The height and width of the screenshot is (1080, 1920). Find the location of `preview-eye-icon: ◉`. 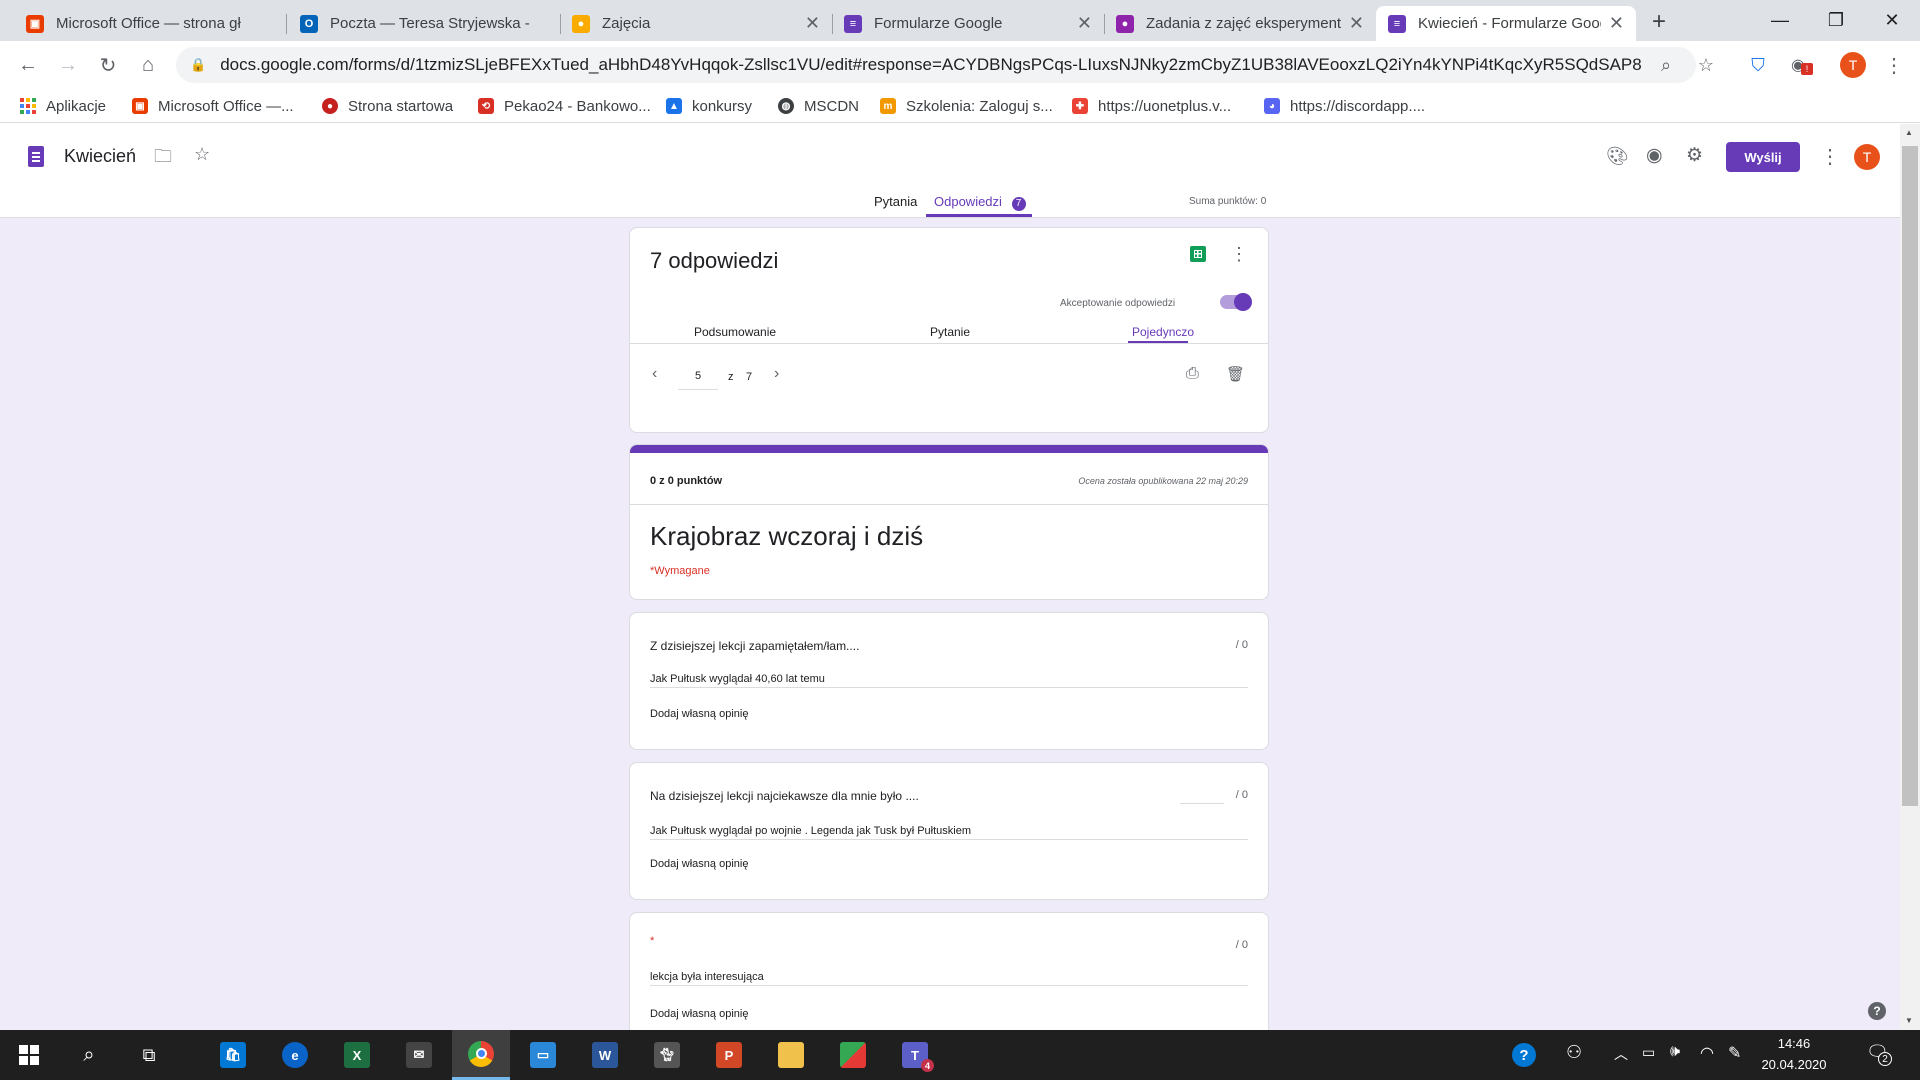

preview-eye-icon: ◉ is located at coordinates (1654, 155).